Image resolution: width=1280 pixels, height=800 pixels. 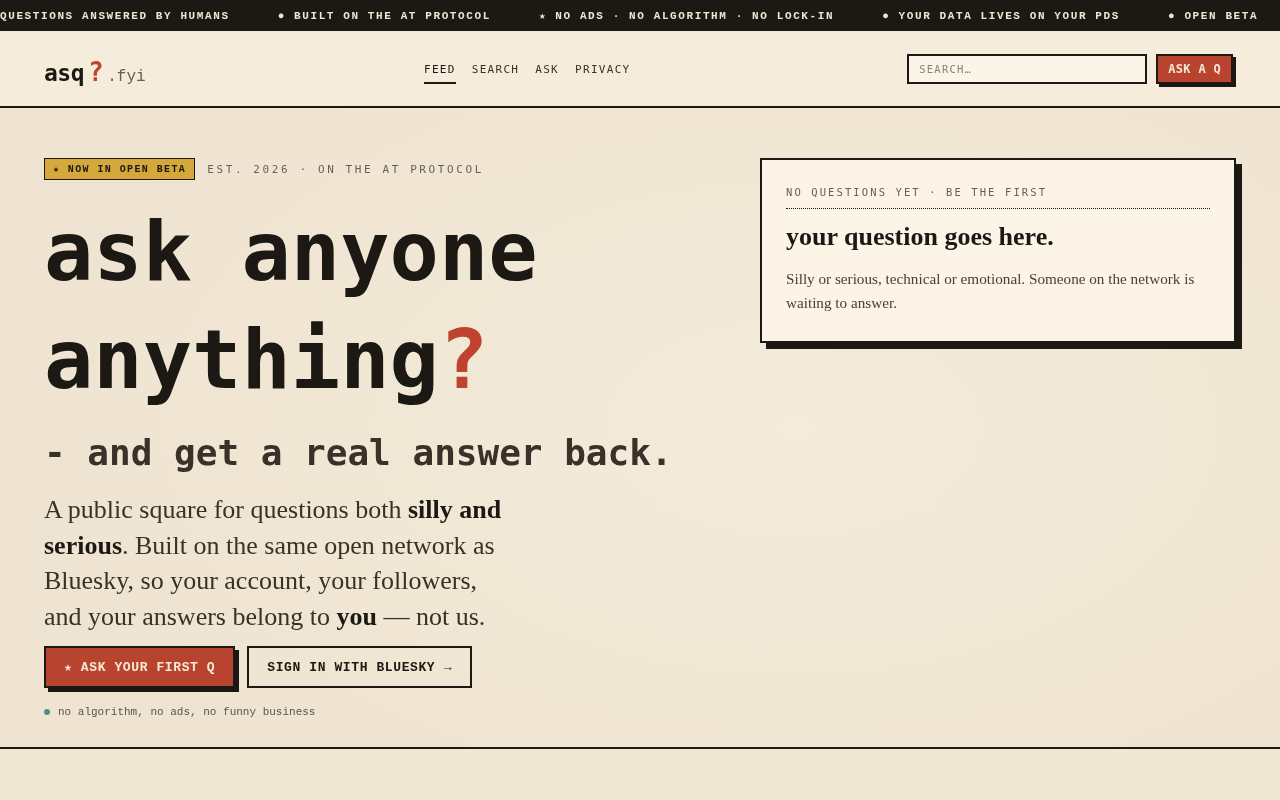 What do you see at coordinates (115, 15) in the screenshot?
I see `ticker-text: QUESTIONS ANSWERED BY HUMANS` at bounding box center [115, 15].